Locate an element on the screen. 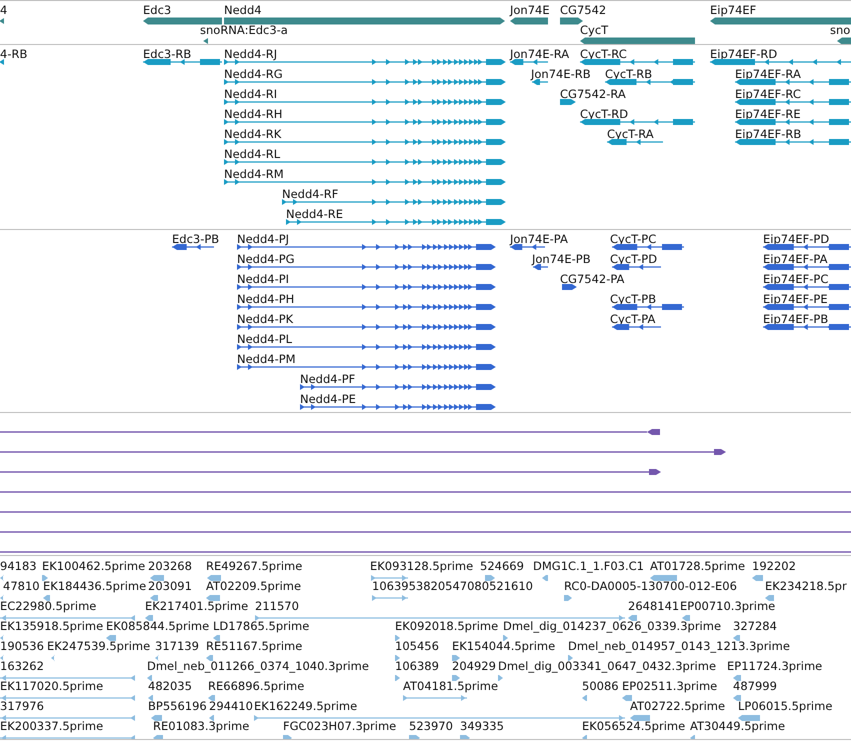 The image size is (851, 741). feature-label: EK092018.5prime is located at coordinates (446, 626).